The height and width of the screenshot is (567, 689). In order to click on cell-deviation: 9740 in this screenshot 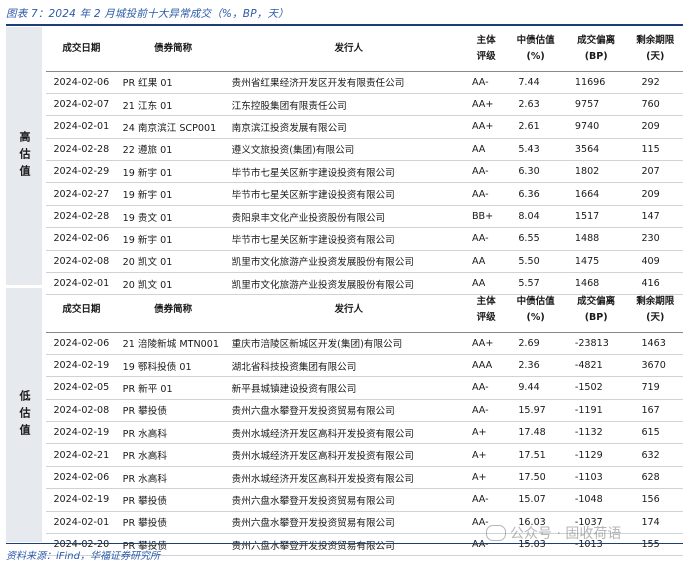, I will do `click(587, 127)`.